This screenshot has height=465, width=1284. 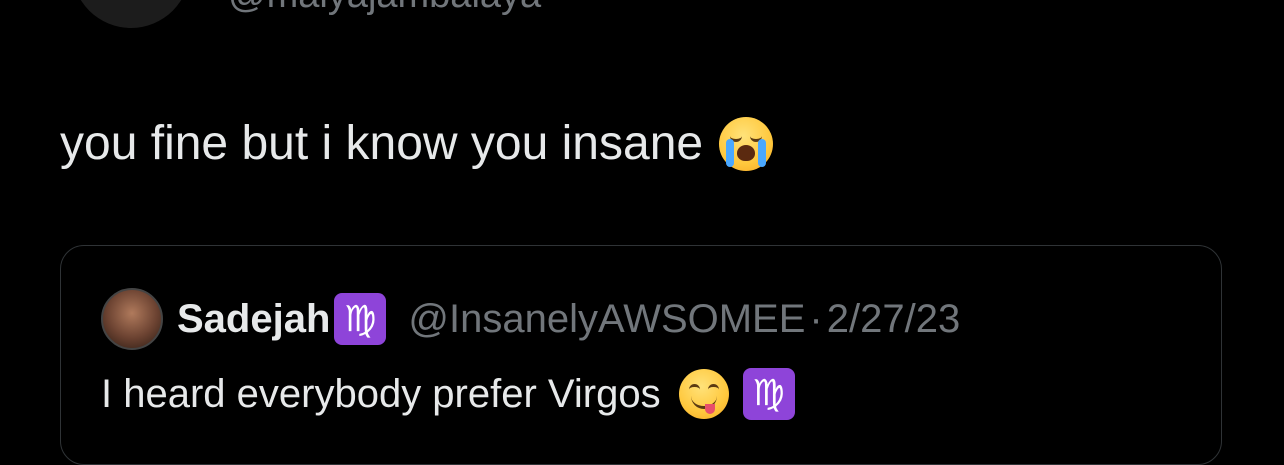 I want to click on quoted-tweet-header: Sadejah ♍ @InsanelyAWSOMEE · 2/27/23, so click(x=530, y=319).